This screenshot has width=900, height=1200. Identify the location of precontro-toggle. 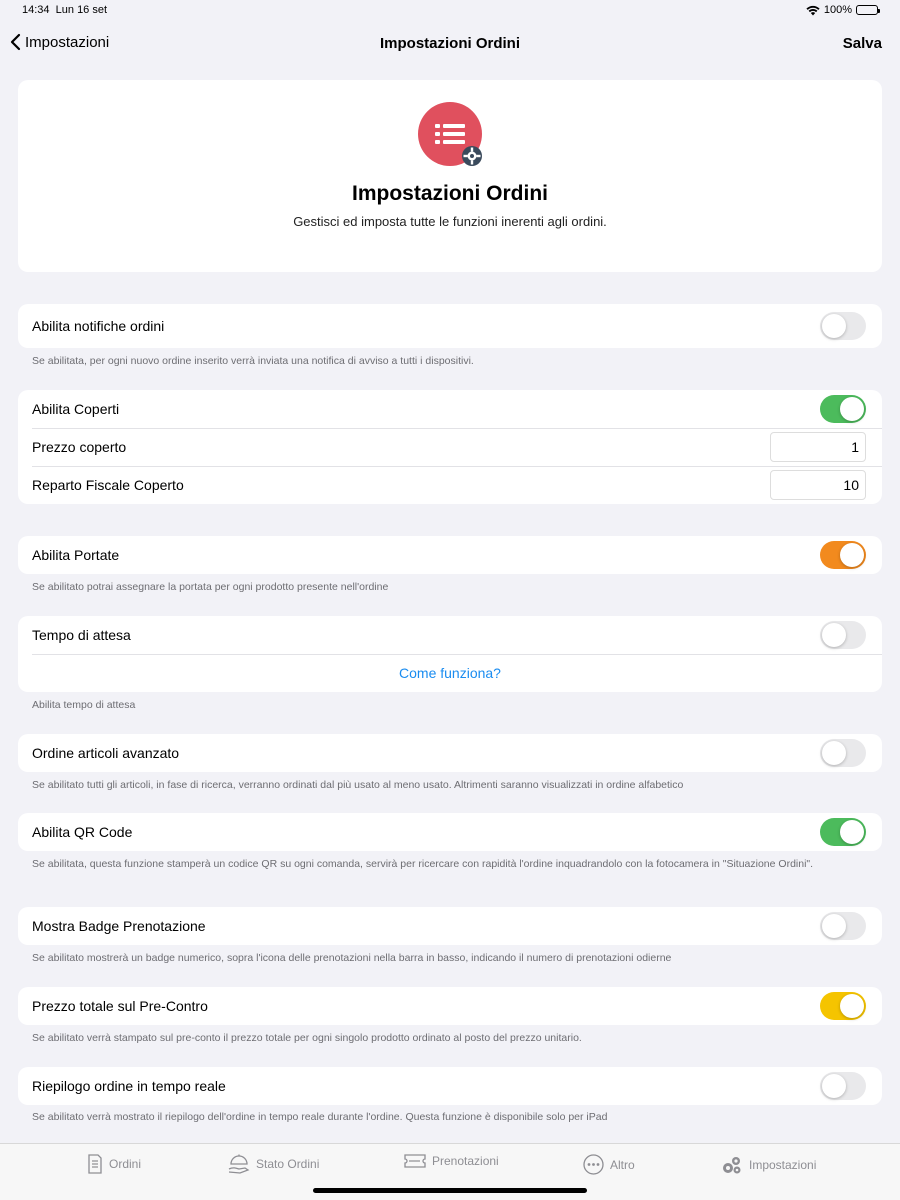
(843, 1006).